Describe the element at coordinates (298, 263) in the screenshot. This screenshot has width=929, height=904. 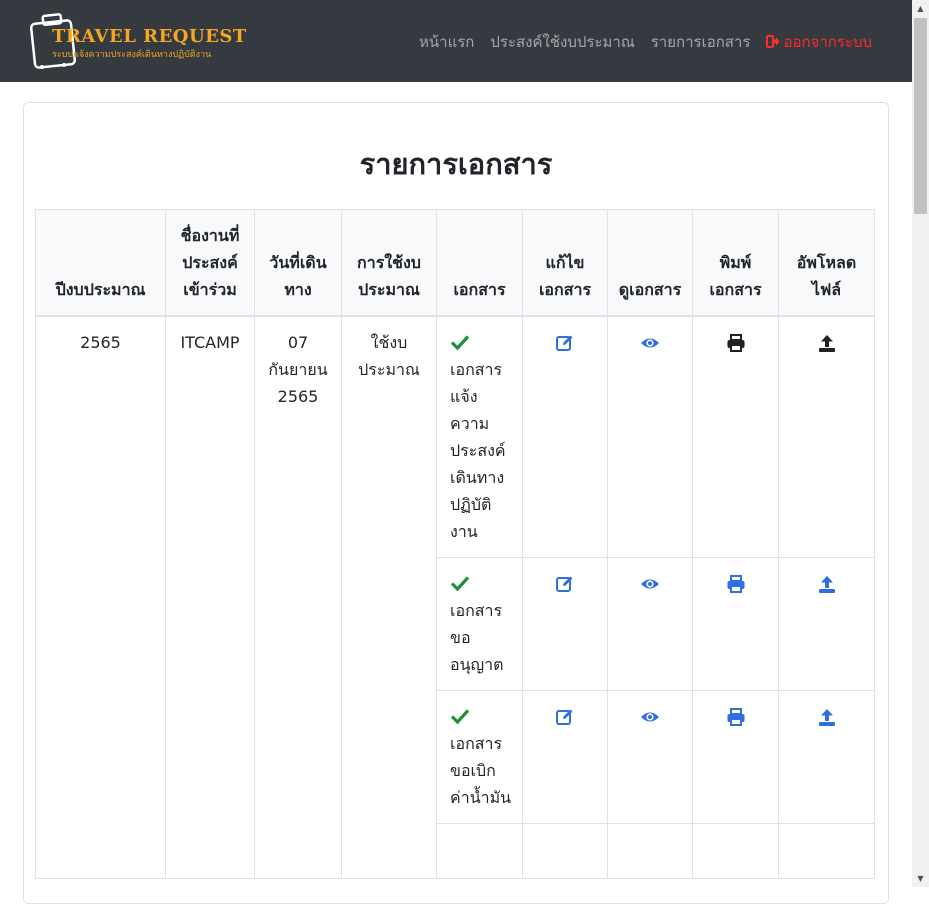
I see `col-header-date: วันที่เดินทาง` at that location.